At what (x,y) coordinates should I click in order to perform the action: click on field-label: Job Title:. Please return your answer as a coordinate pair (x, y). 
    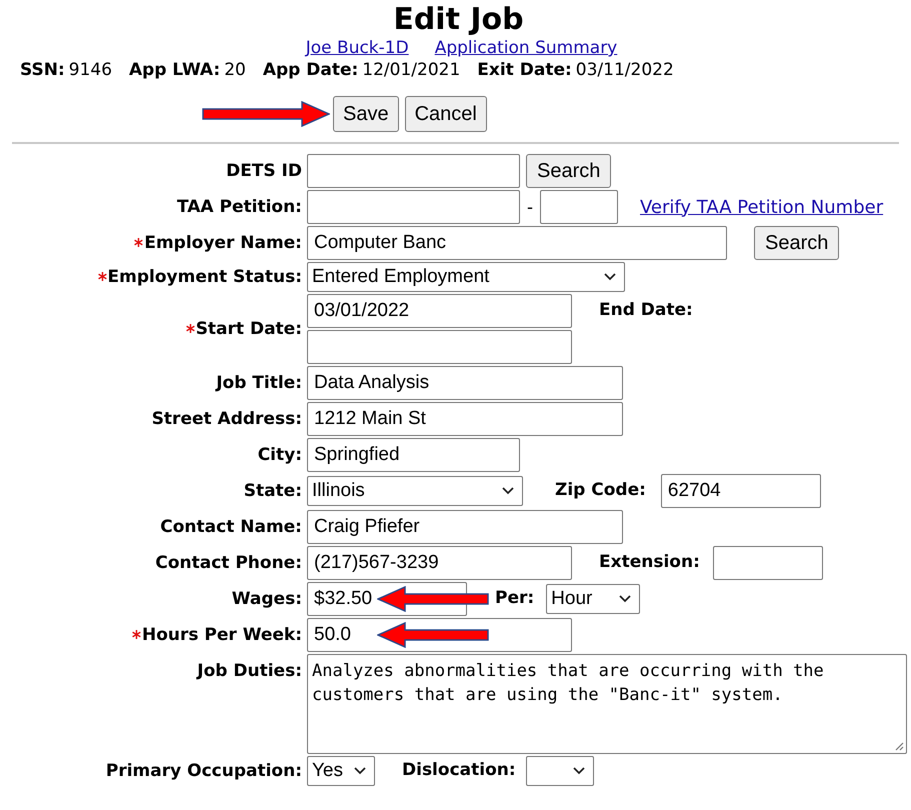
    Looking at the image, I should click on (259, 383).